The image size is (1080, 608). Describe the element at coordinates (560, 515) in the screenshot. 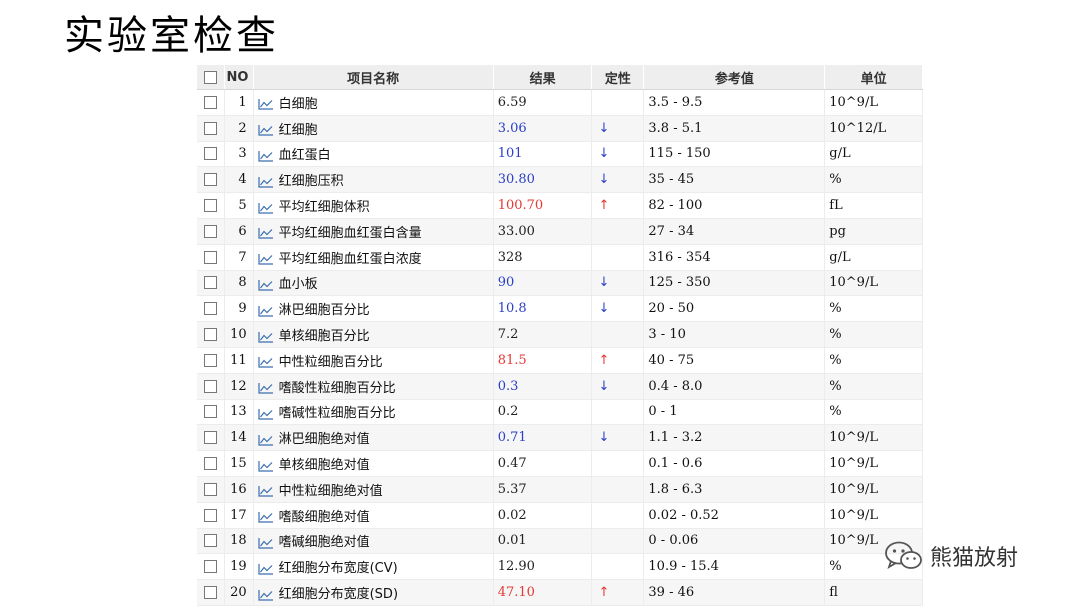

I see `table-row: 17 嗜酸细胞绝对值 0.02 0.02 - 0.52 10^9/L` at that location.